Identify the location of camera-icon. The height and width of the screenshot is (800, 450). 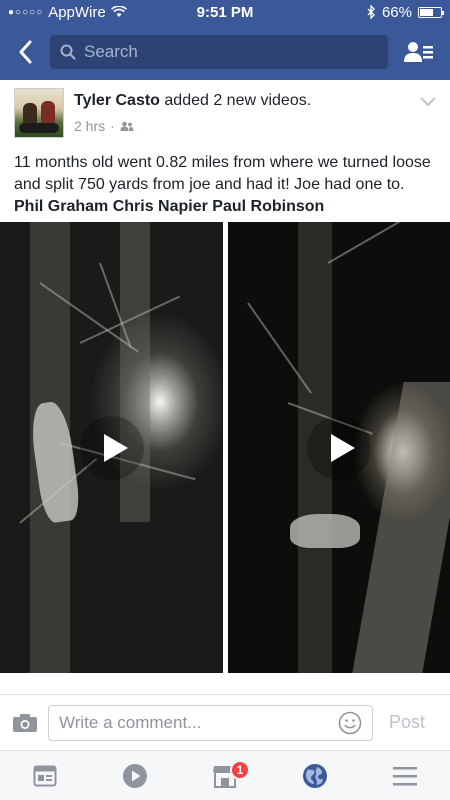
(25, 722).